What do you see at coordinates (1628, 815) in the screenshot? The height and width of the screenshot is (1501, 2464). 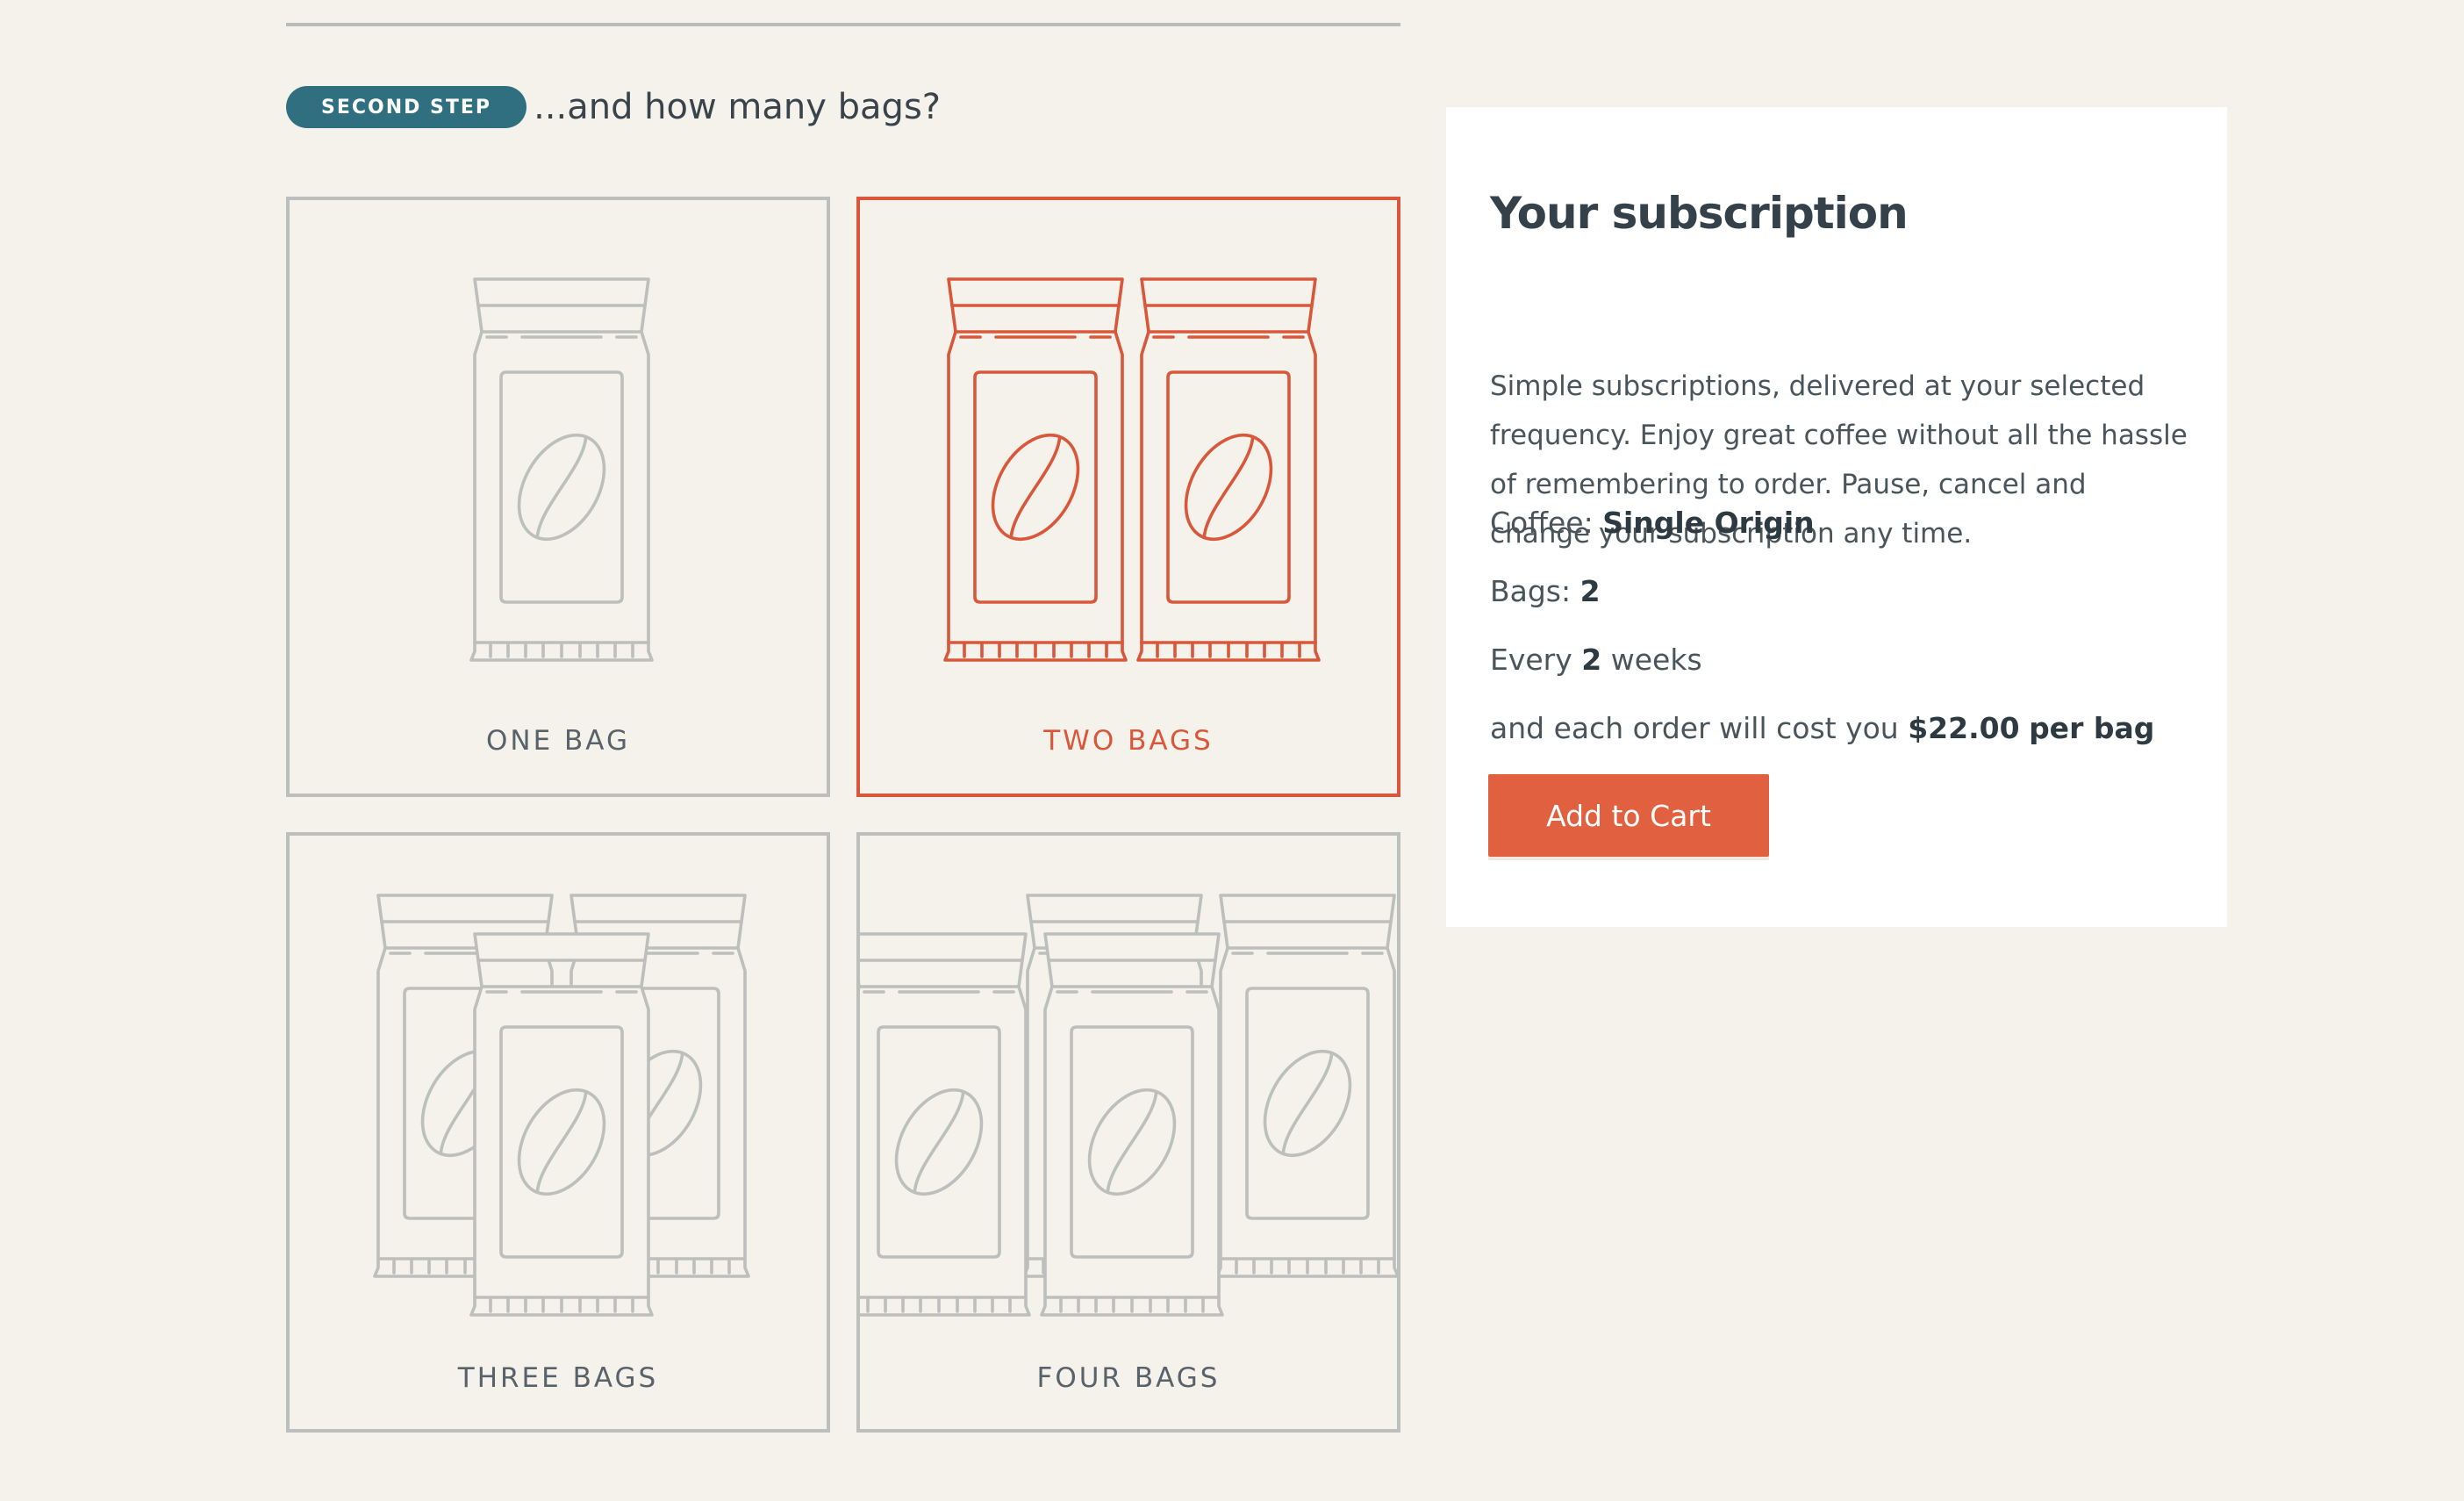 I see `add-to-cart-button: Add to Cart` at bounding box center [1628, 815].